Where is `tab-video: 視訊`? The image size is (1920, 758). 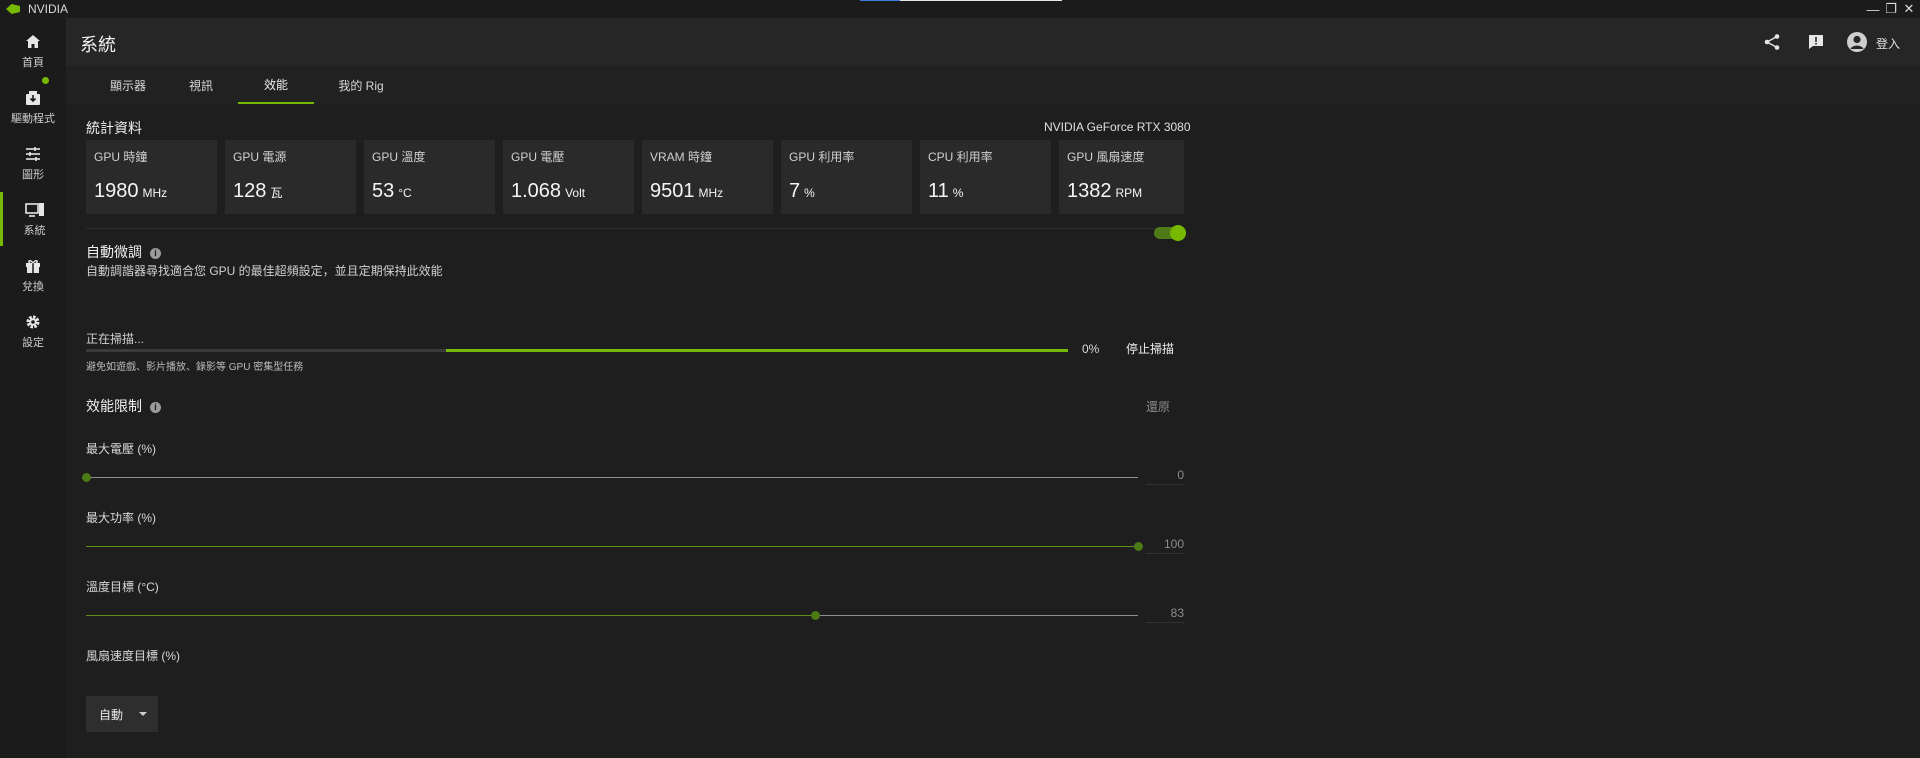
tab-video: 視訊 is located at coordinates (201, 85).